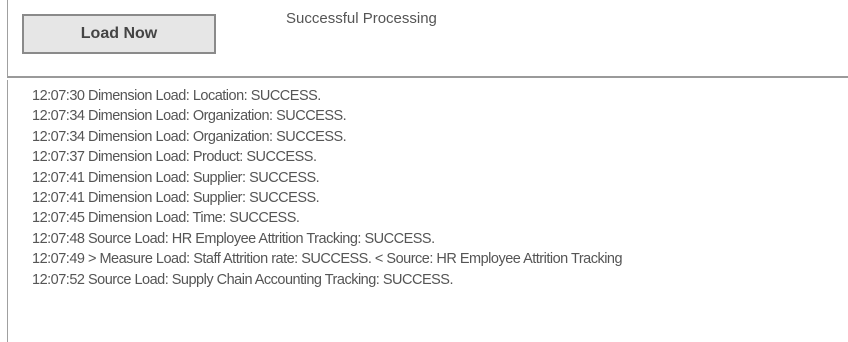  I want to click on status-message: Successful Processing, so click(361, 18).